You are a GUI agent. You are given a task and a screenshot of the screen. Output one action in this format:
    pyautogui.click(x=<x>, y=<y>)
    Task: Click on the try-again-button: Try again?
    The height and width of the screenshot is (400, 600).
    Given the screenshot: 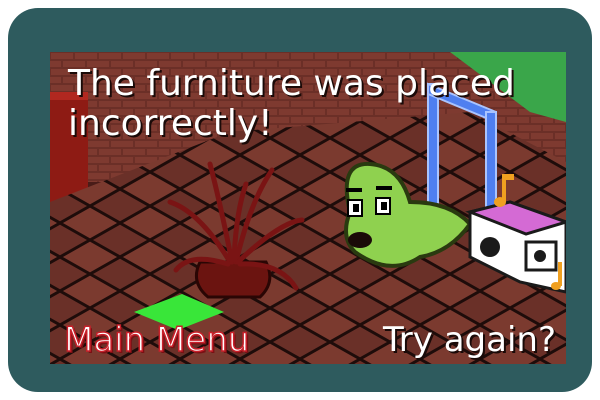 What is the action you would take?
    pyautogui.click(x=469, y=340)
    